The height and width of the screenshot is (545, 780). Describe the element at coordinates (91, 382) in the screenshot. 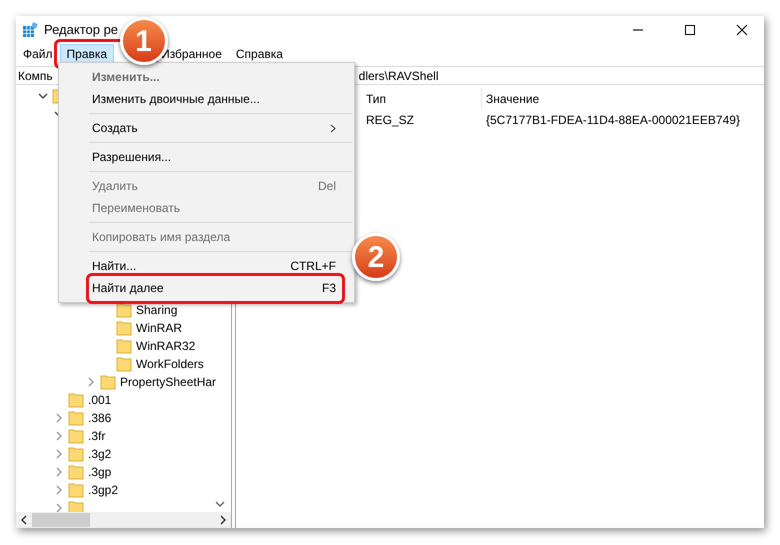

I see `chevron-right-icon` at that location.